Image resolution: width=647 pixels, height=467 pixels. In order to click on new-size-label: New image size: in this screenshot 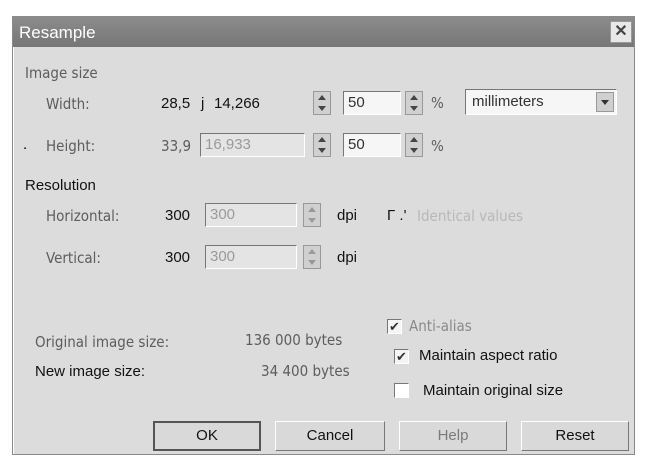, I will do `click(90, 371)`.